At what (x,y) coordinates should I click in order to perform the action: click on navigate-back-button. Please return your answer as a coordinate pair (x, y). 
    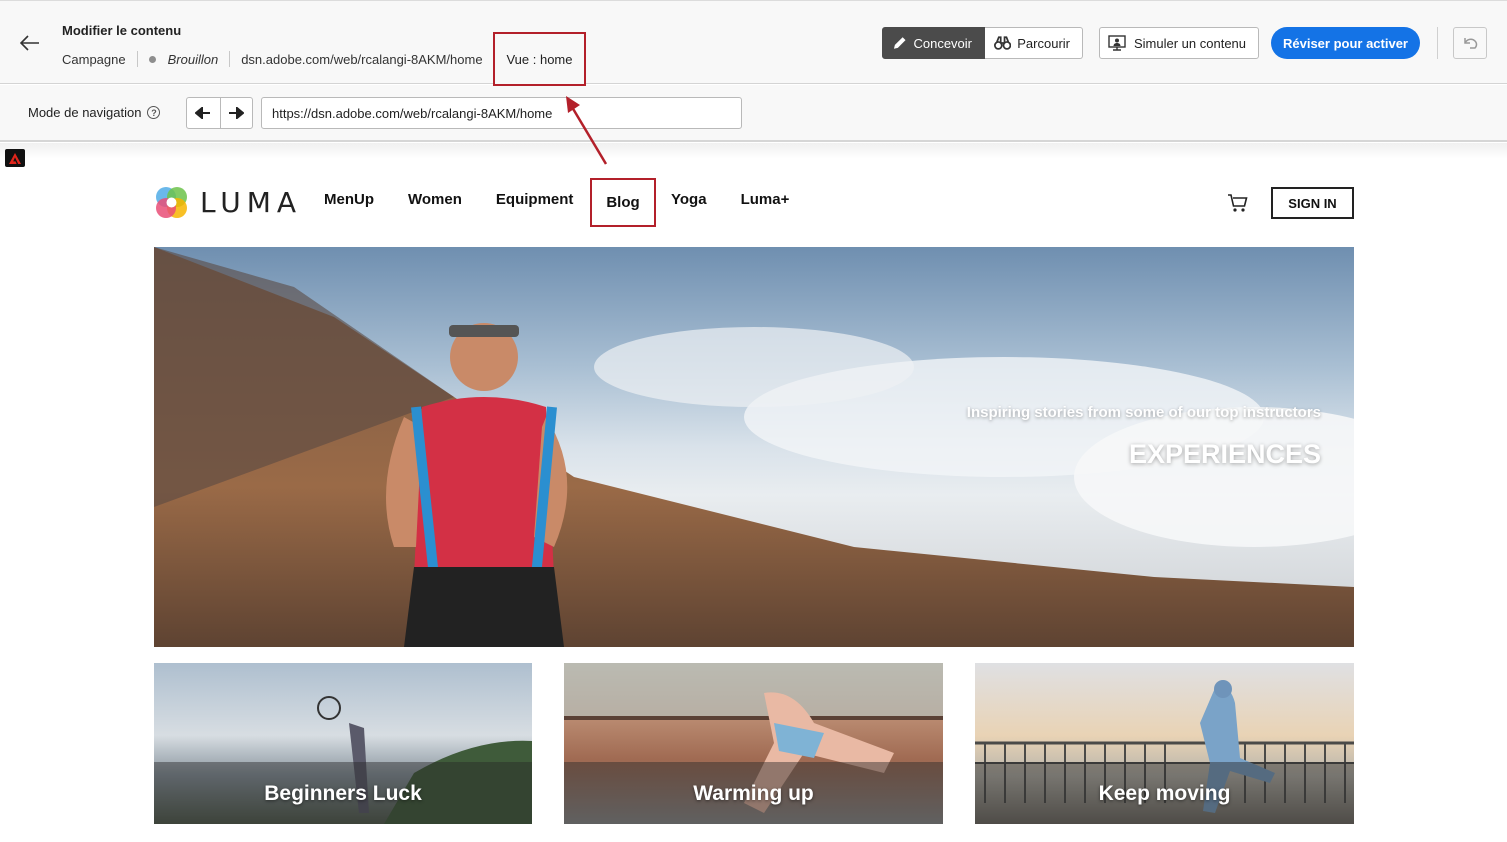
    Looking at the image, I should click on (203, 113).